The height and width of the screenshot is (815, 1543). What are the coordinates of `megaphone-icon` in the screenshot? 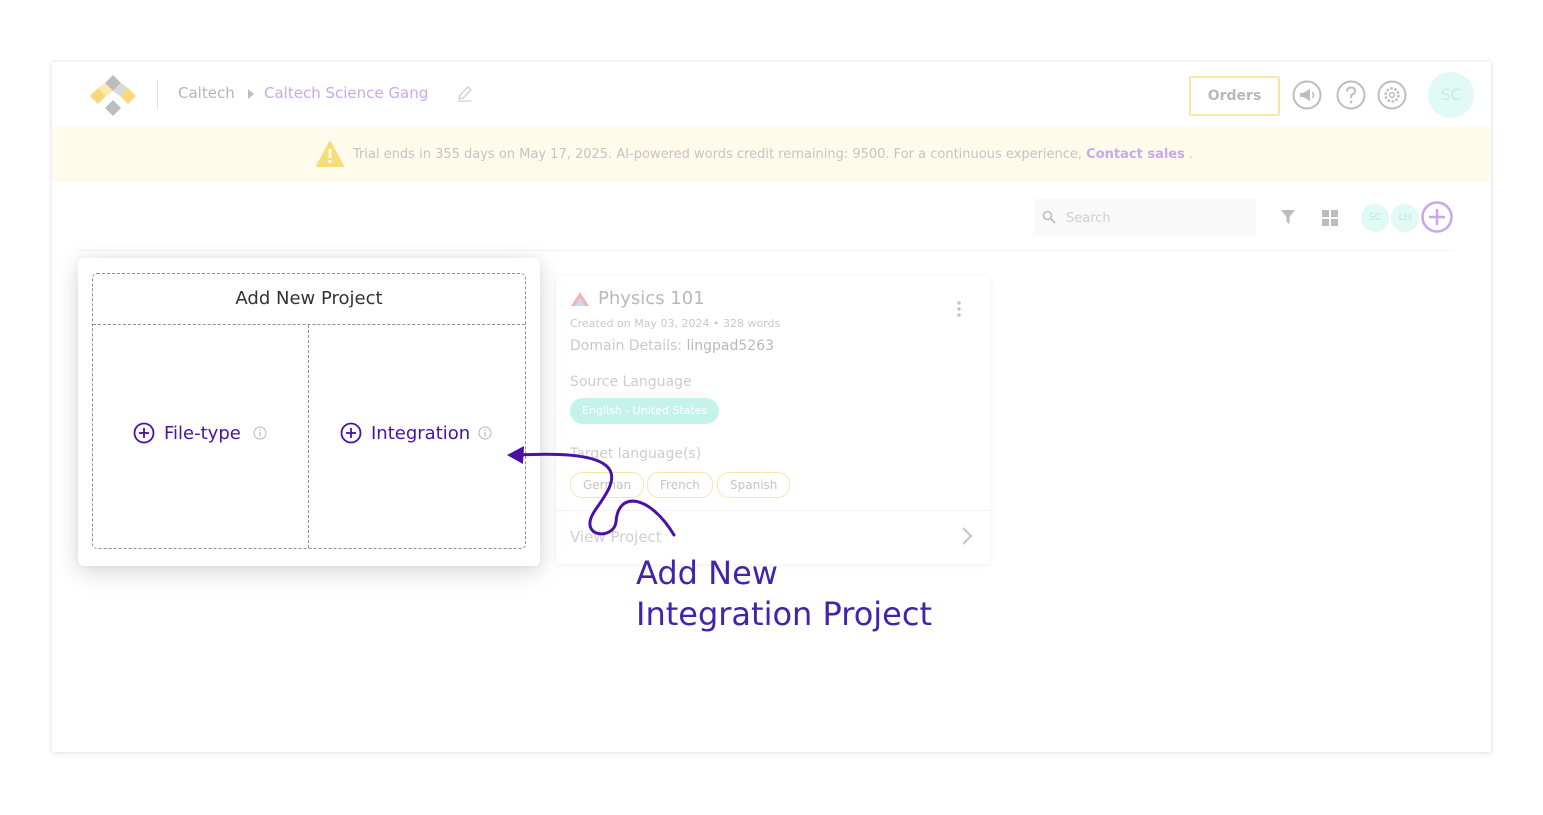 It's located at (1307, 95).